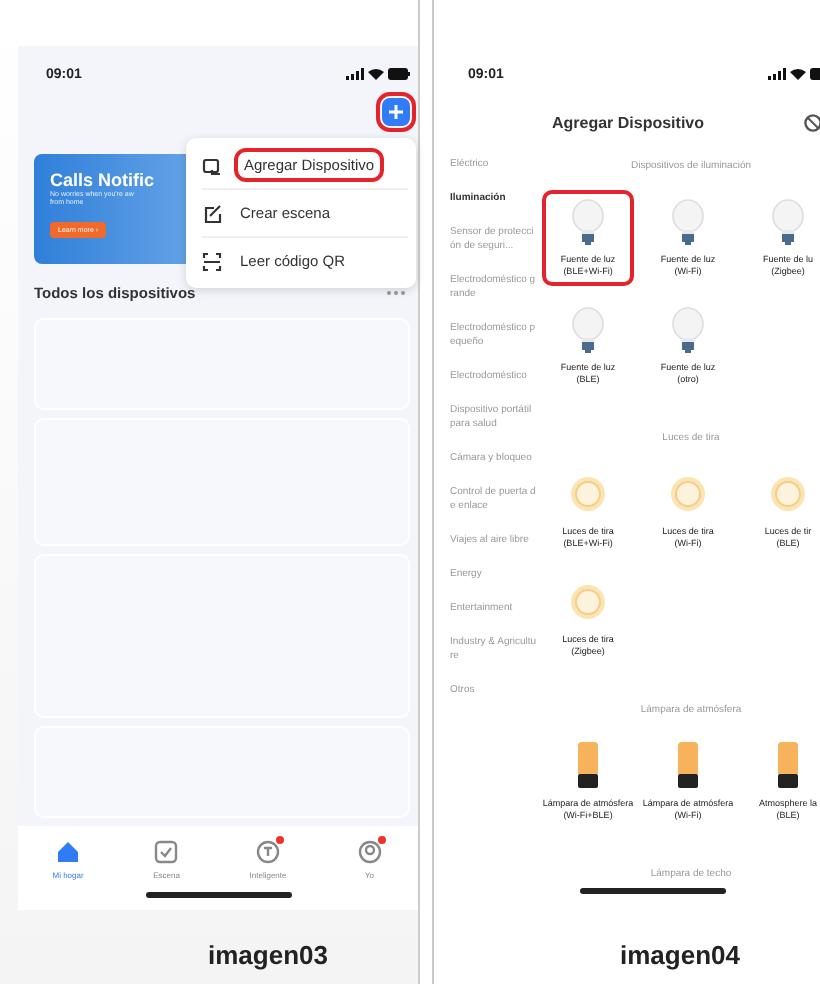 This screenshot has height=984, width=820. I want to click on circle-icon, so click(268, 852).